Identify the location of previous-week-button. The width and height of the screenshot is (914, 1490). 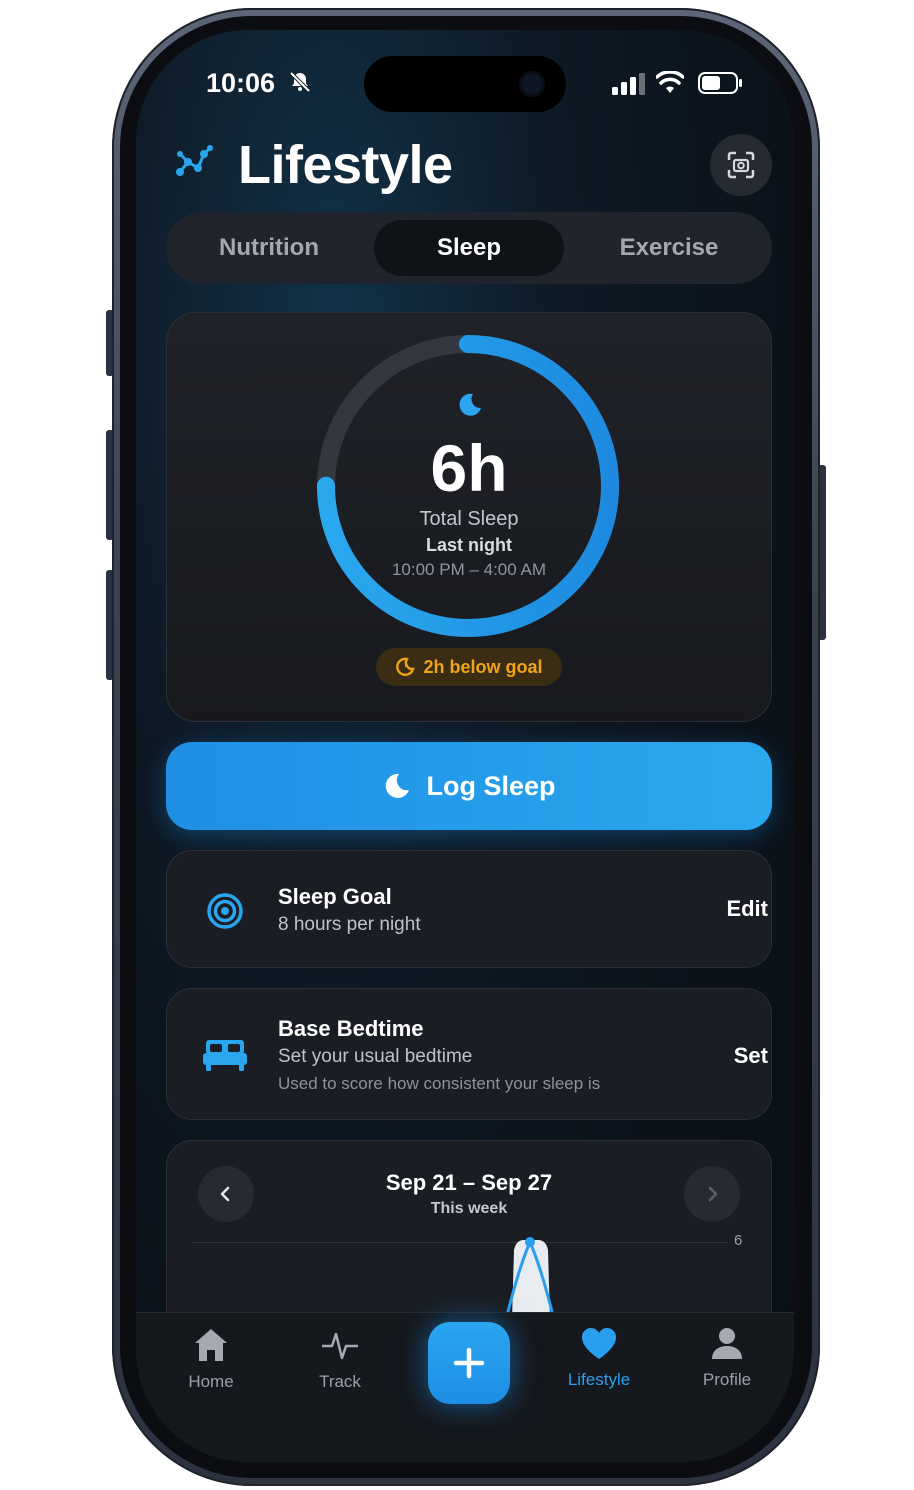
(226, 1194).